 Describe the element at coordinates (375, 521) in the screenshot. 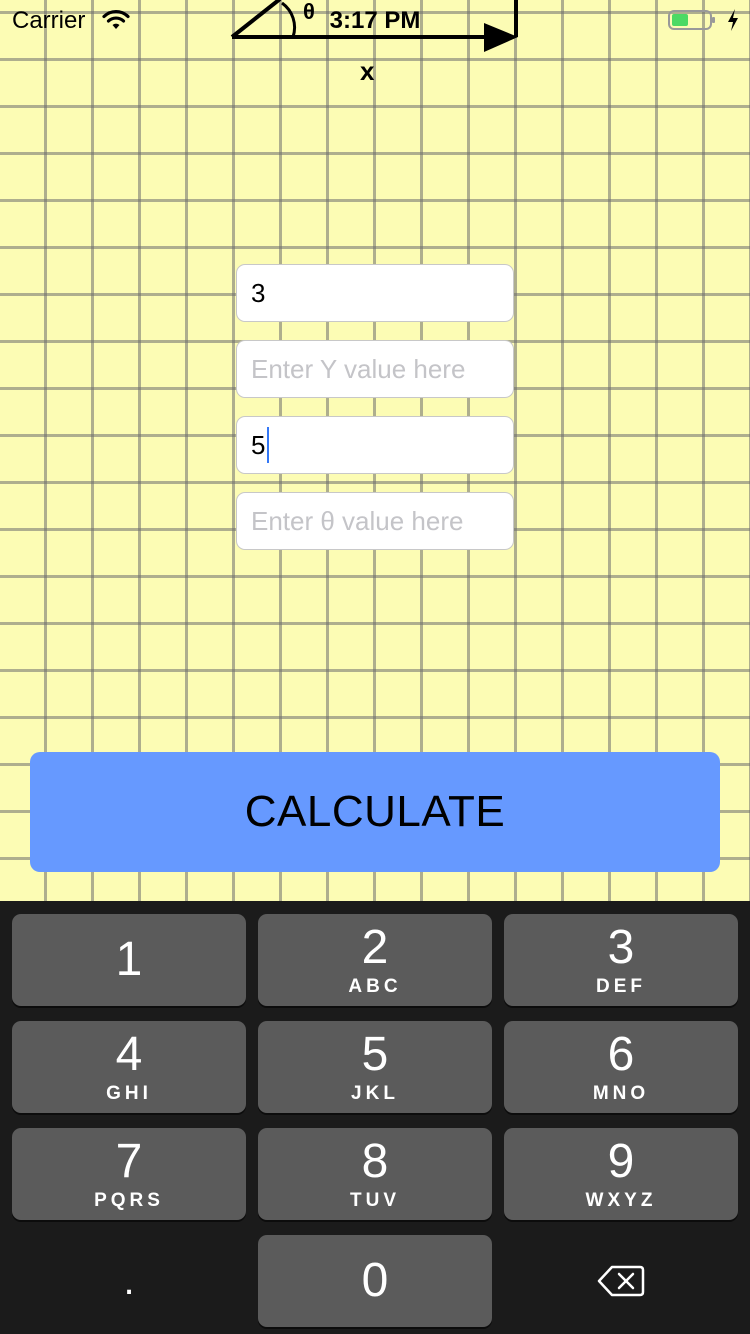

I see `theta-value-input` at that location.